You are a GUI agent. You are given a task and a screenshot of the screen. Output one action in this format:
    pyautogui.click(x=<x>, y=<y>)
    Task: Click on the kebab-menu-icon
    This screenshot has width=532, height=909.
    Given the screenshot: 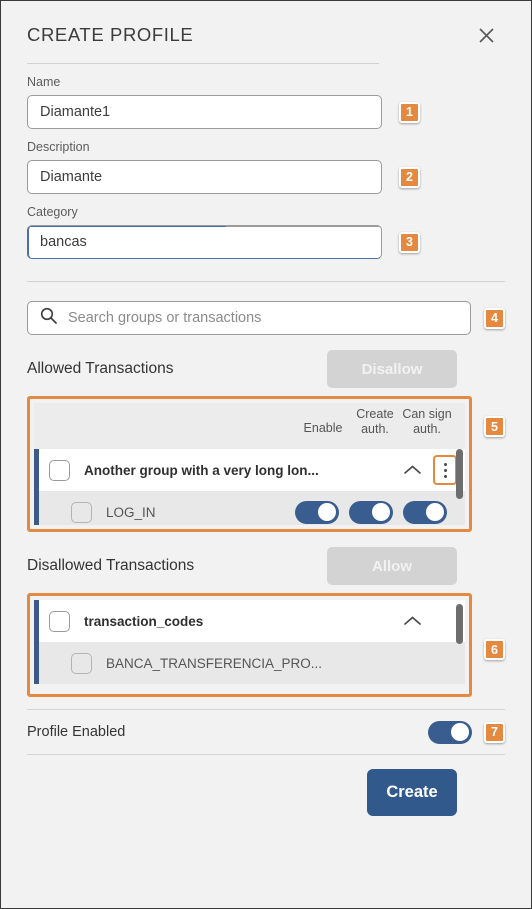 What is the action you would take?
    pyautogui.click(x=445, y=470)
    